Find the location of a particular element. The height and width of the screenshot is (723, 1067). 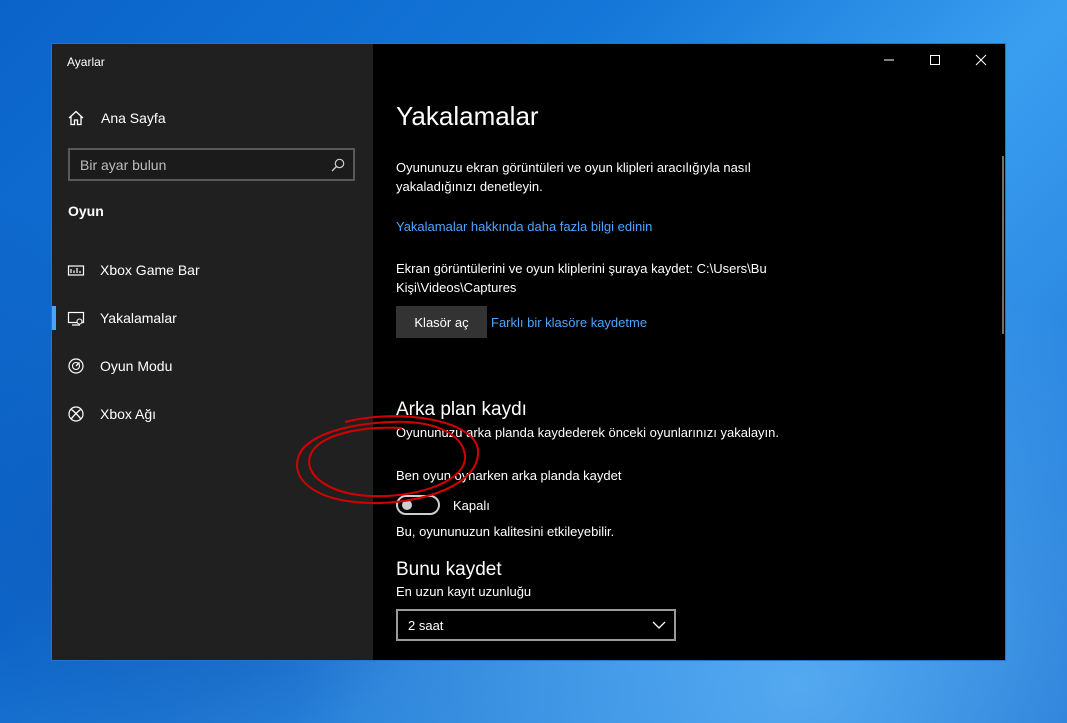

dropdown-value: 2 saat is located at coordinates (426, 625).